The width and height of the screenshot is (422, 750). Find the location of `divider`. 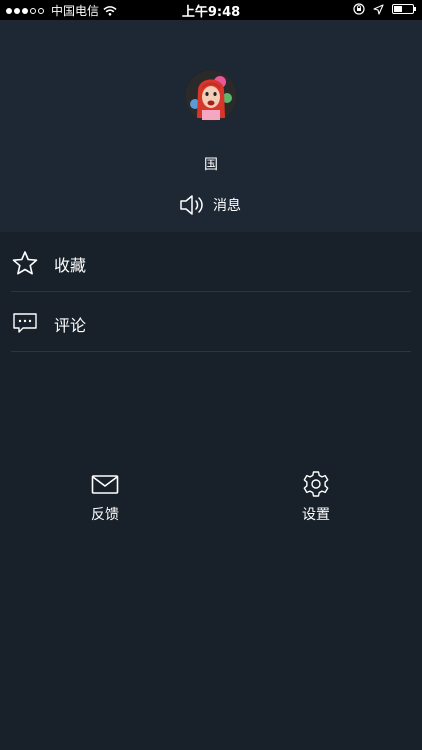

divider is located at coordinates (211, 351).